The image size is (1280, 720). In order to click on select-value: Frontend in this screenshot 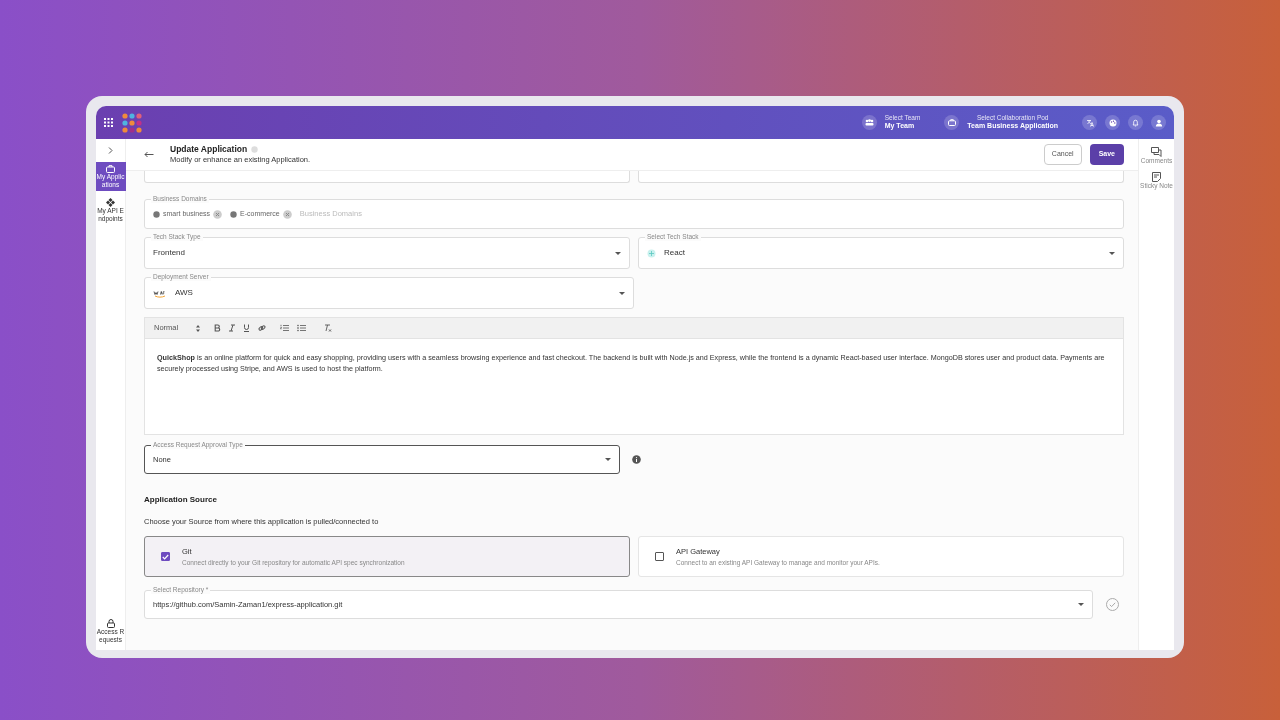, I will do `click(169, 253)`.